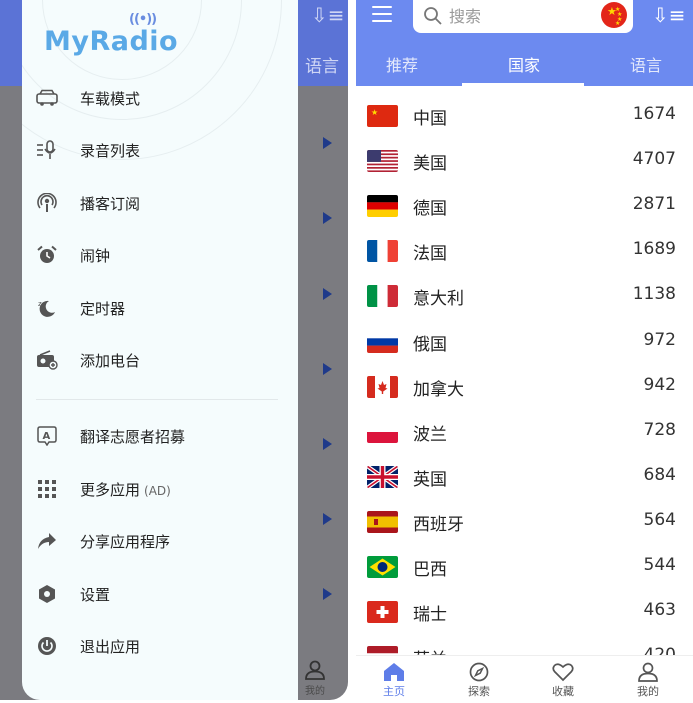  I want to click on cn-flag-icon: ★, so click(382, 116).